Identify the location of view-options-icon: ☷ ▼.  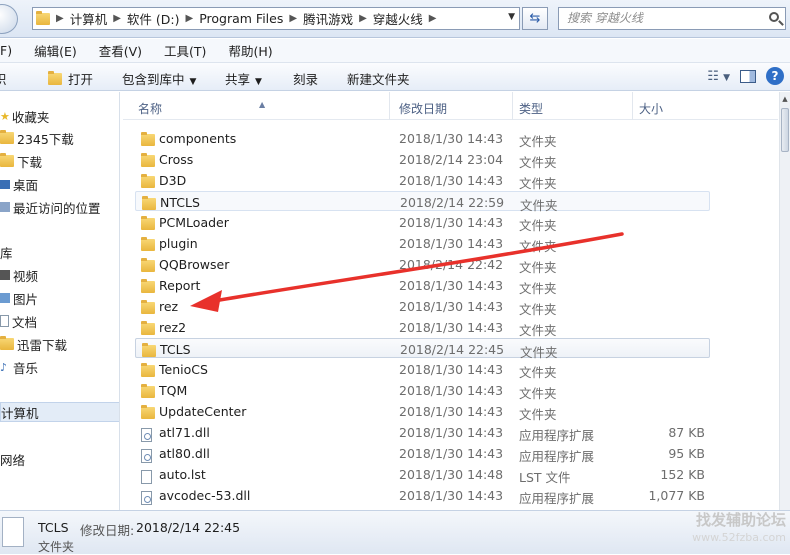
(718, 76).